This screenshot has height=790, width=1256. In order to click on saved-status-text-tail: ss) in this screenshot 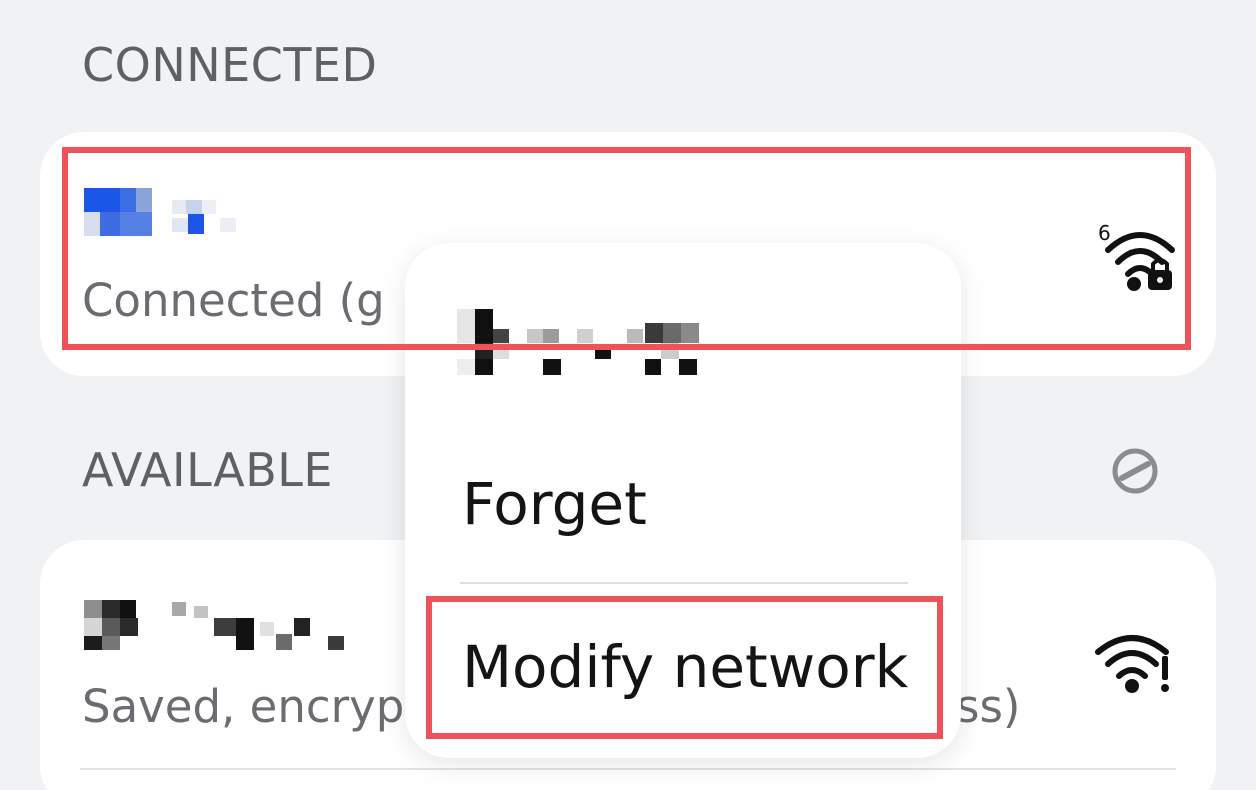, I will do `click(988, 706)`.